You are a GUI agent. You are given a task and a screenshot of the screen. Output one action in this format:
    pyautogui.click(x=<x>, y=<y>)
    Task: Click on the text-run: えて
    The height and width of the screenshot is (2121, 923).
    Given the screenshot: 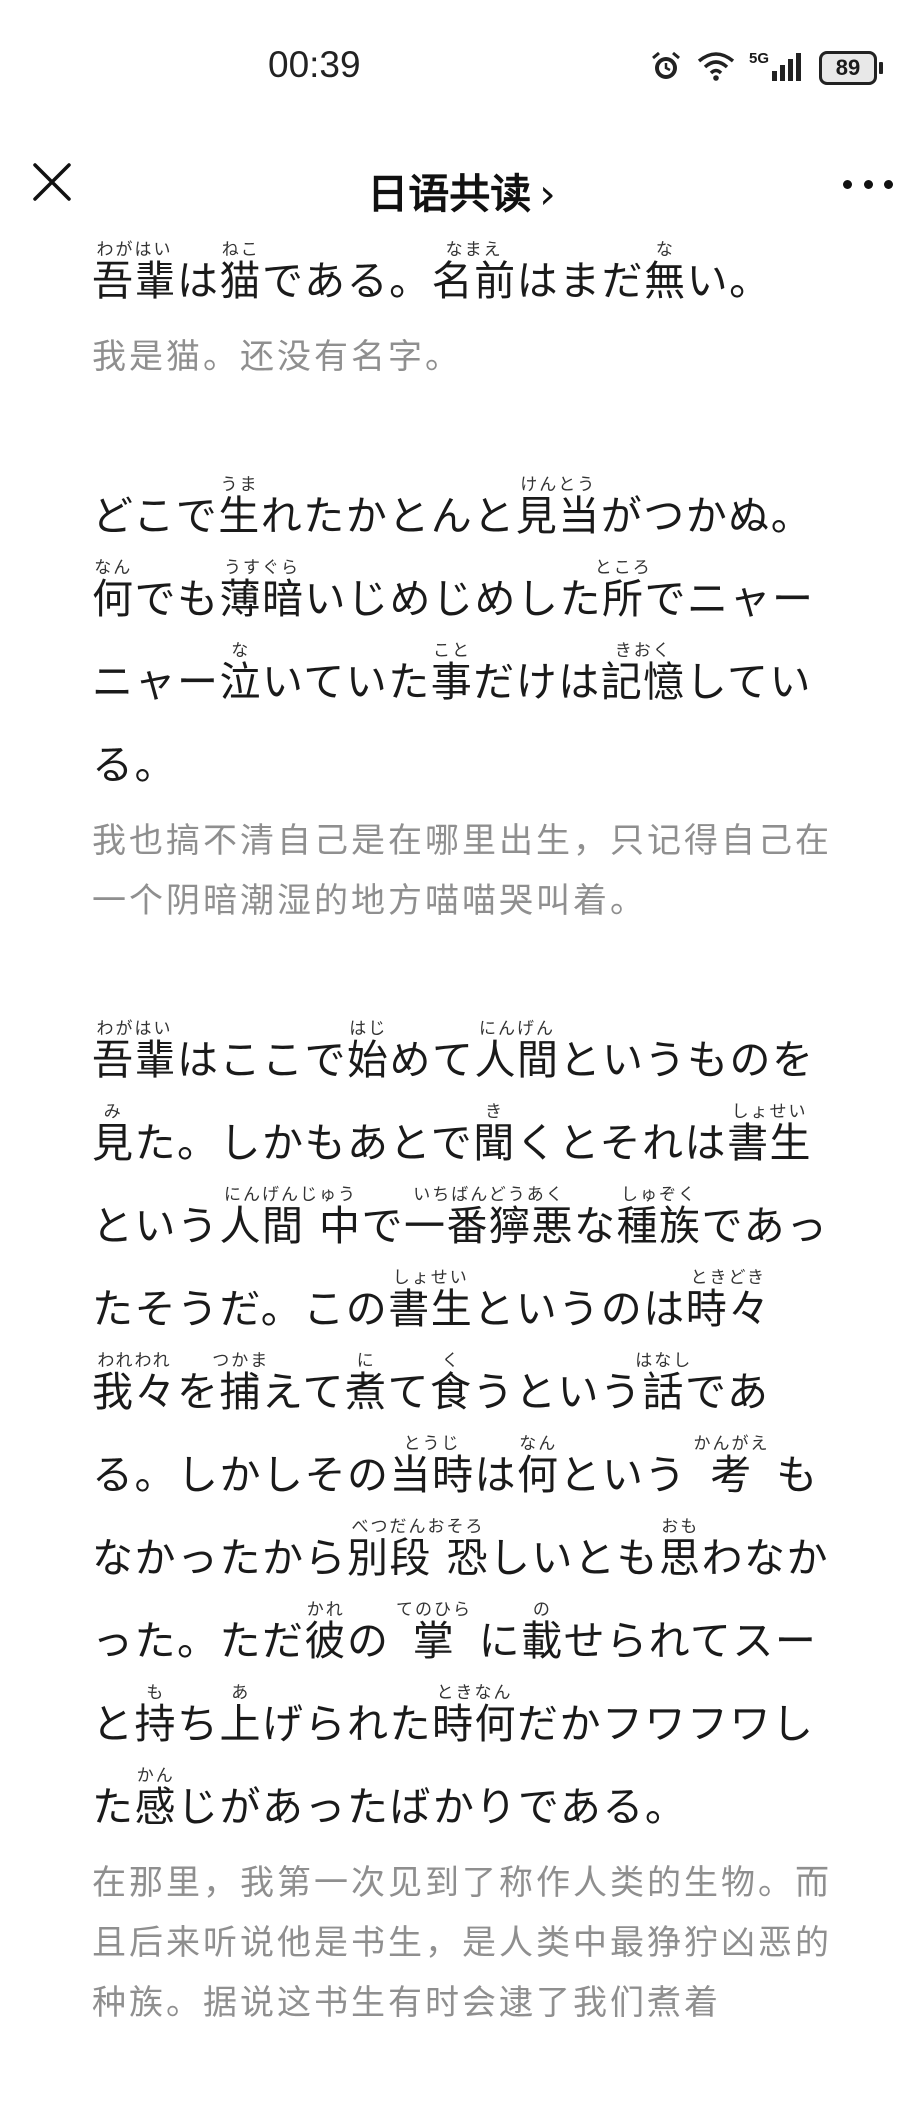 What is the action you would take?
    pyautogui.click(x=303, y=1392)
    